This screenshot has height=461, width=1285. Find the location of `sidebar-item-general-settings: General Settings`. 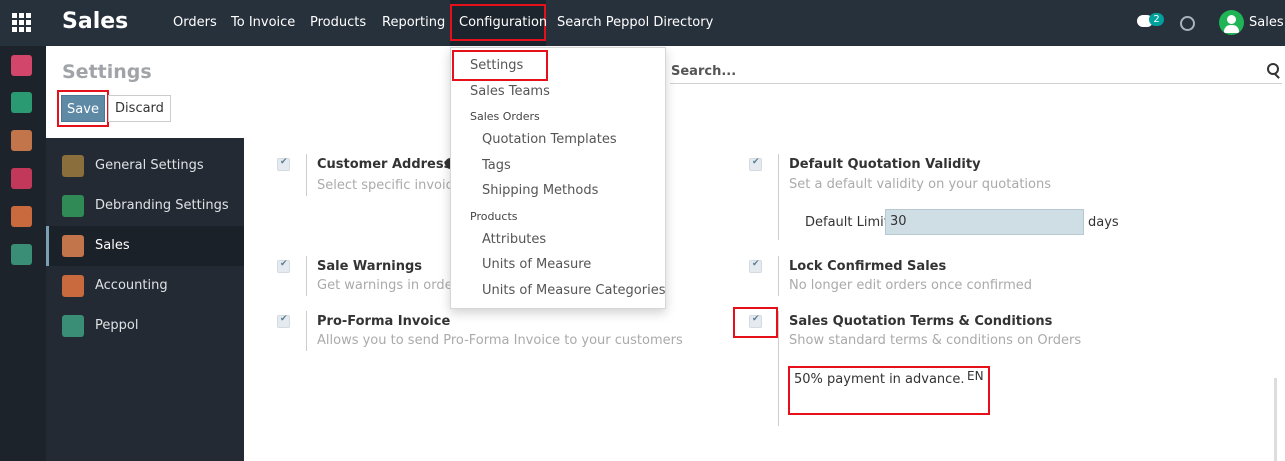

sidebar-item-general-settings: General Settings is located at coordinates (145, 166).